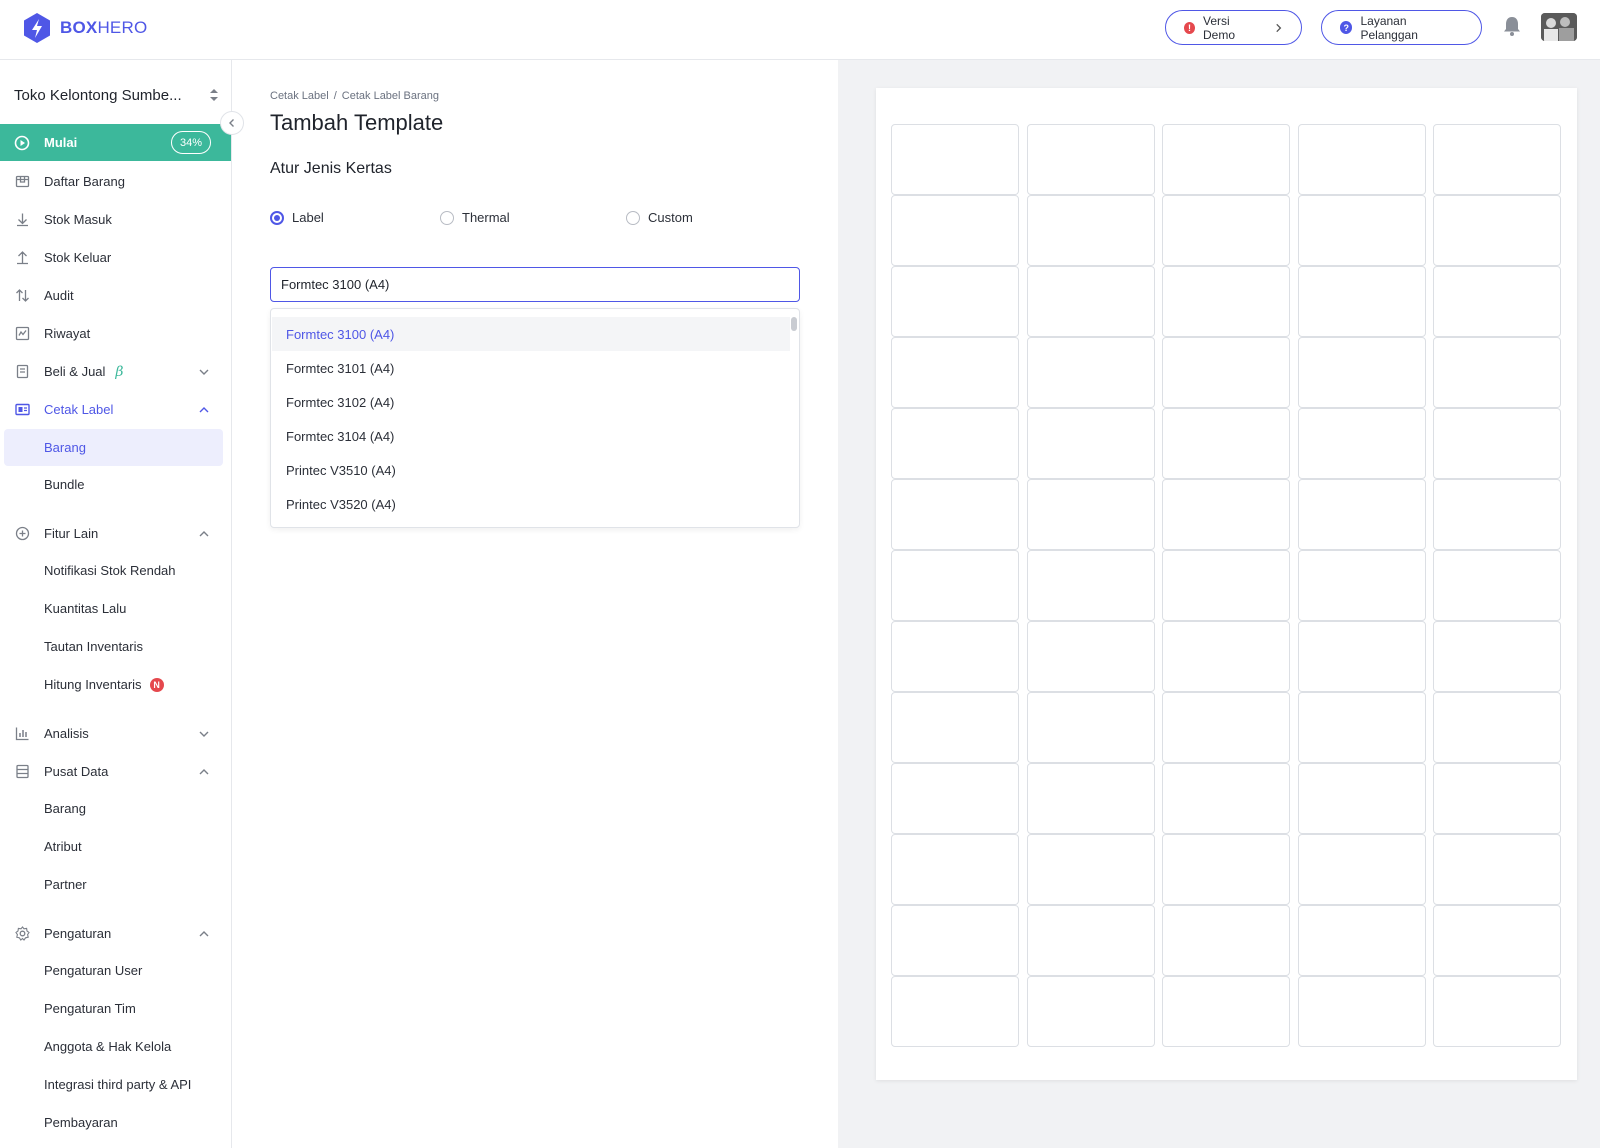  I want to click on sidebar-subitem-team-settings: Pengaturan Tim, so click(90, 1008).